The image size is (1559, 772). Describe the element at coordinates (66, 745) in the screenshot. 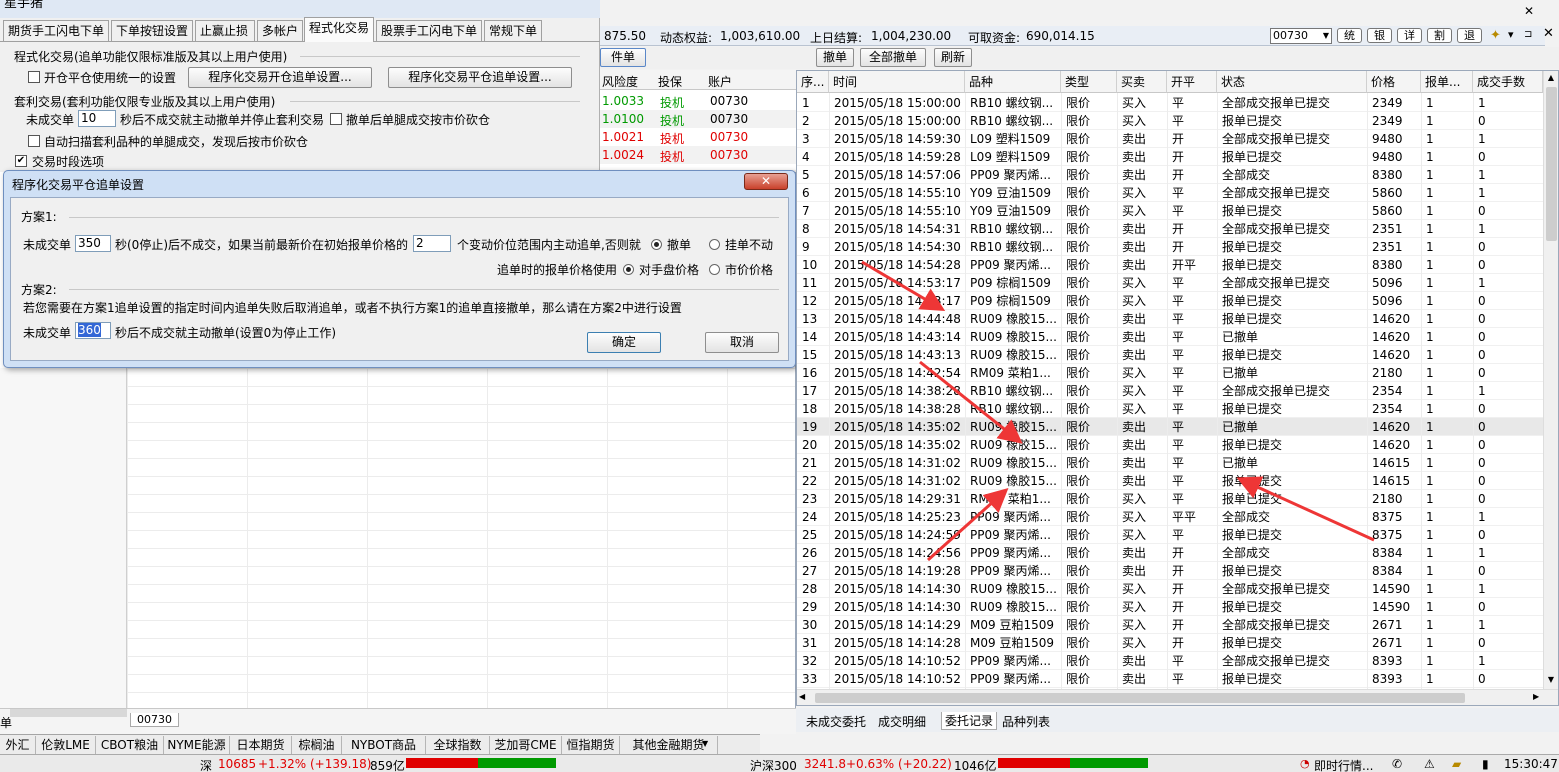

I see `market-tab: 伦敦LME` at that location.